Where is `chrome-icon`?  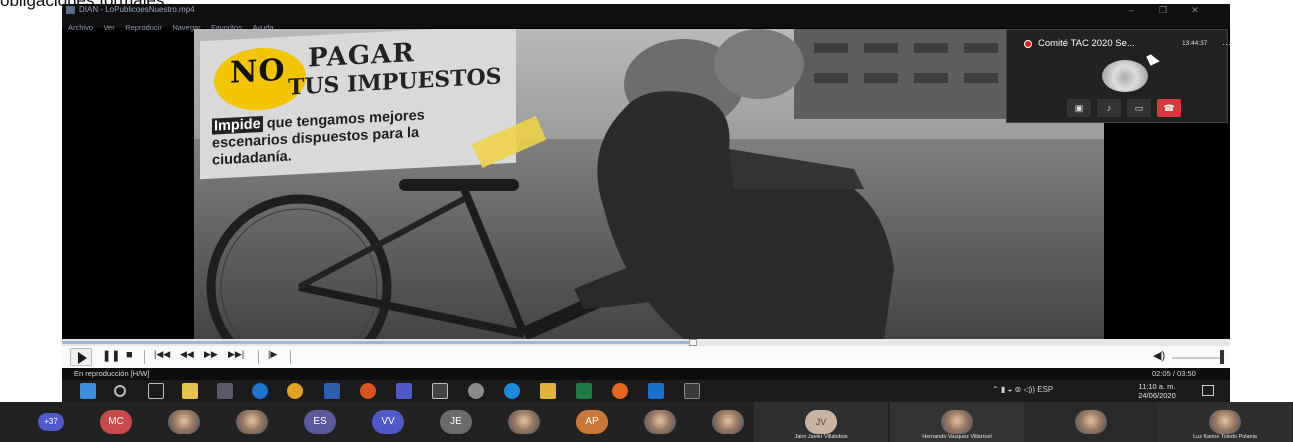 chrome-icon is located at coordinates (295, 391).